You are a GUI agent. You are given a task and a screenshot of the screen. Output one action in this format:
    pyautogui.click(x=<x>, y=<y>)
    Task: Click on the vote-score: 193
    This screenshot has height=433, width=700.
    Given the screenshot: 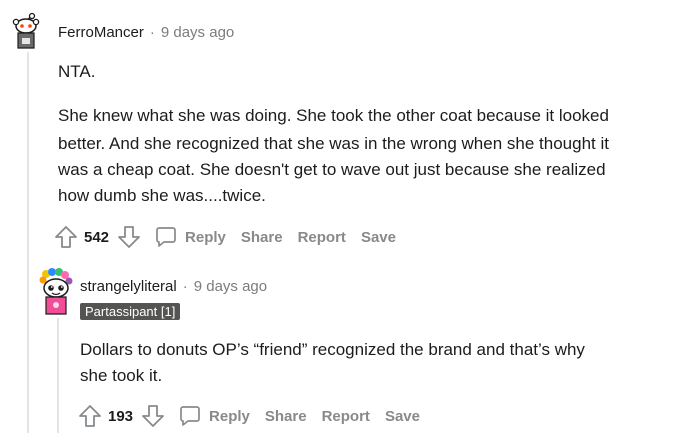 What is the action you would take?
    pyautogui.click(x=121, y=416)
    